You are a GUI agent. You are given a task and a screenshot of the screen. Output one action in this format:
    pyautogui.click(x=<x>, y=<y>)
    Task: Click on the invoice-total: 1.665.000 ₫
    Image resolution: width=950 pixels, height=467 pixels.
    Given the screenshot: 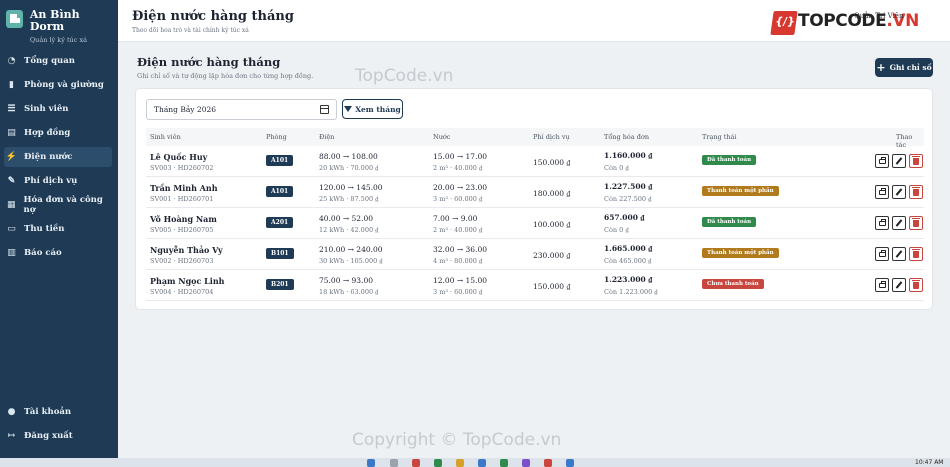 What is the action you would take?
    pyautogui.click(x=628, y=248)
    